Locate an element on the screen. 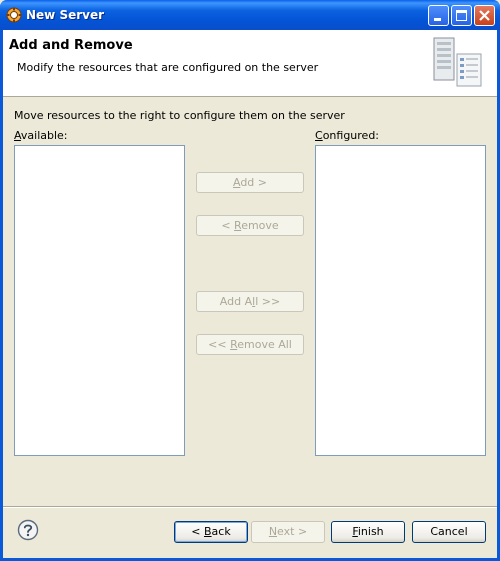 The image size is (500, 561). add-all-button: Add All >> is located at coordinates (250, 301).